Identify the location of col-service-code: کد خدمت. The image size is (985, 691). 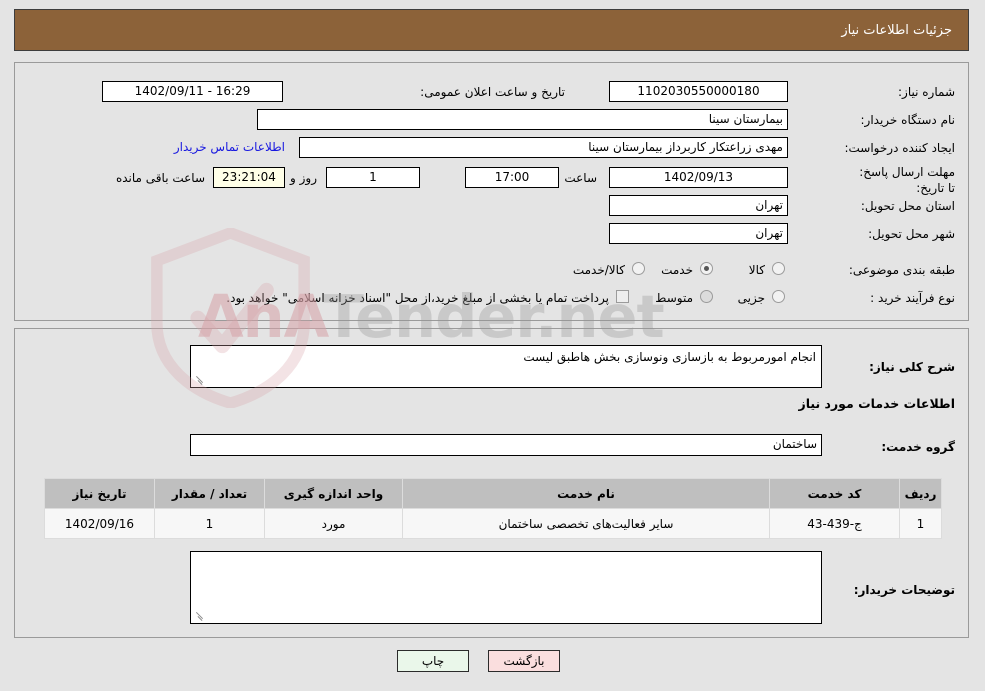
(834, 493).